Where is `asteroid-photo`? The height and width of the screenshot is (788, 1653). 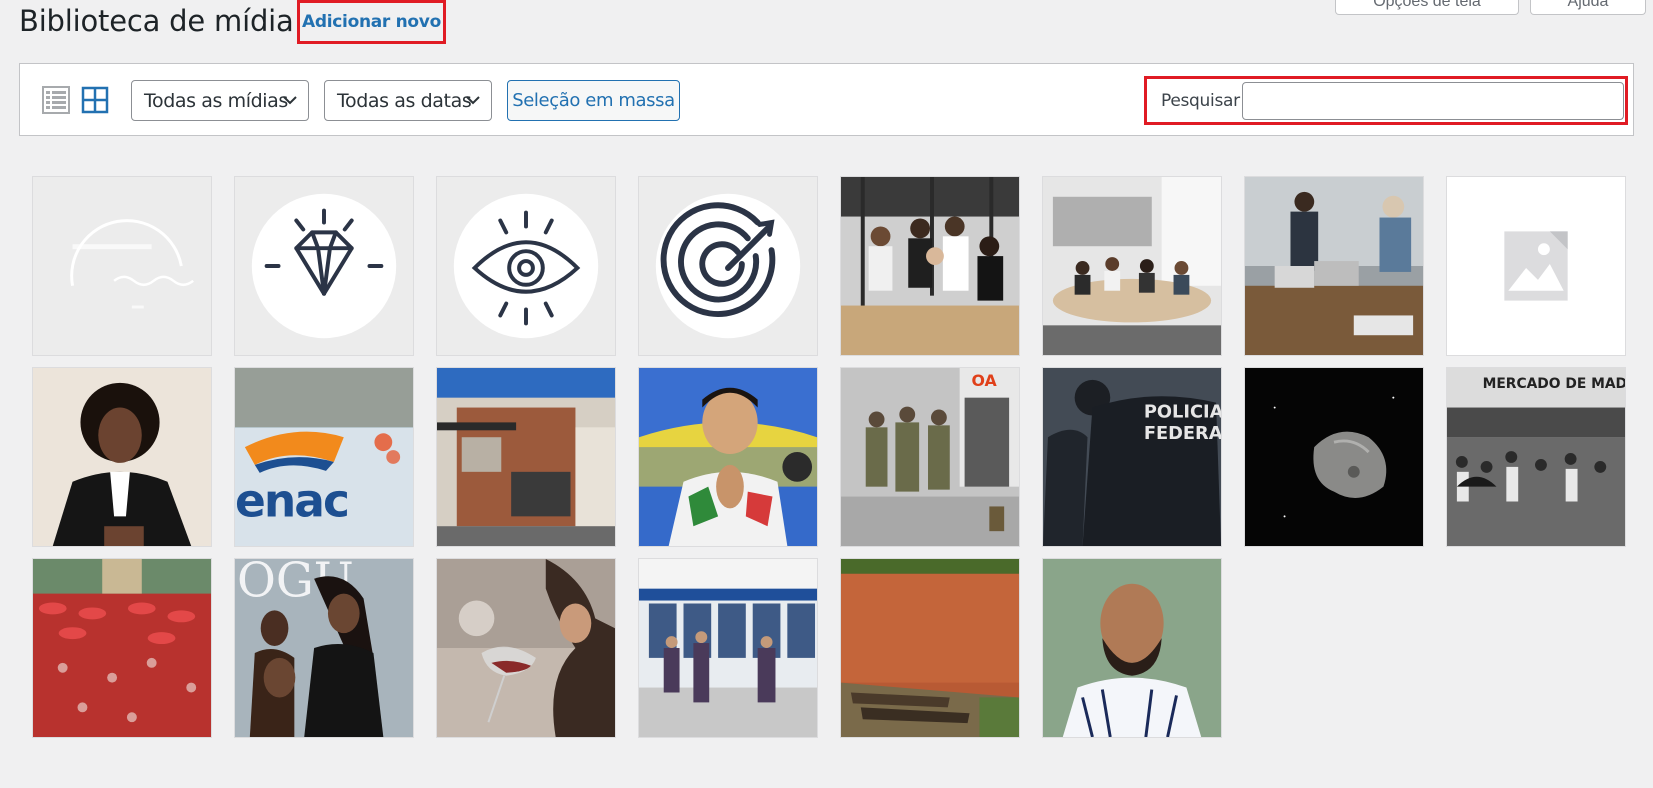 asteroid-photo is located at coordinates (1334, 457).